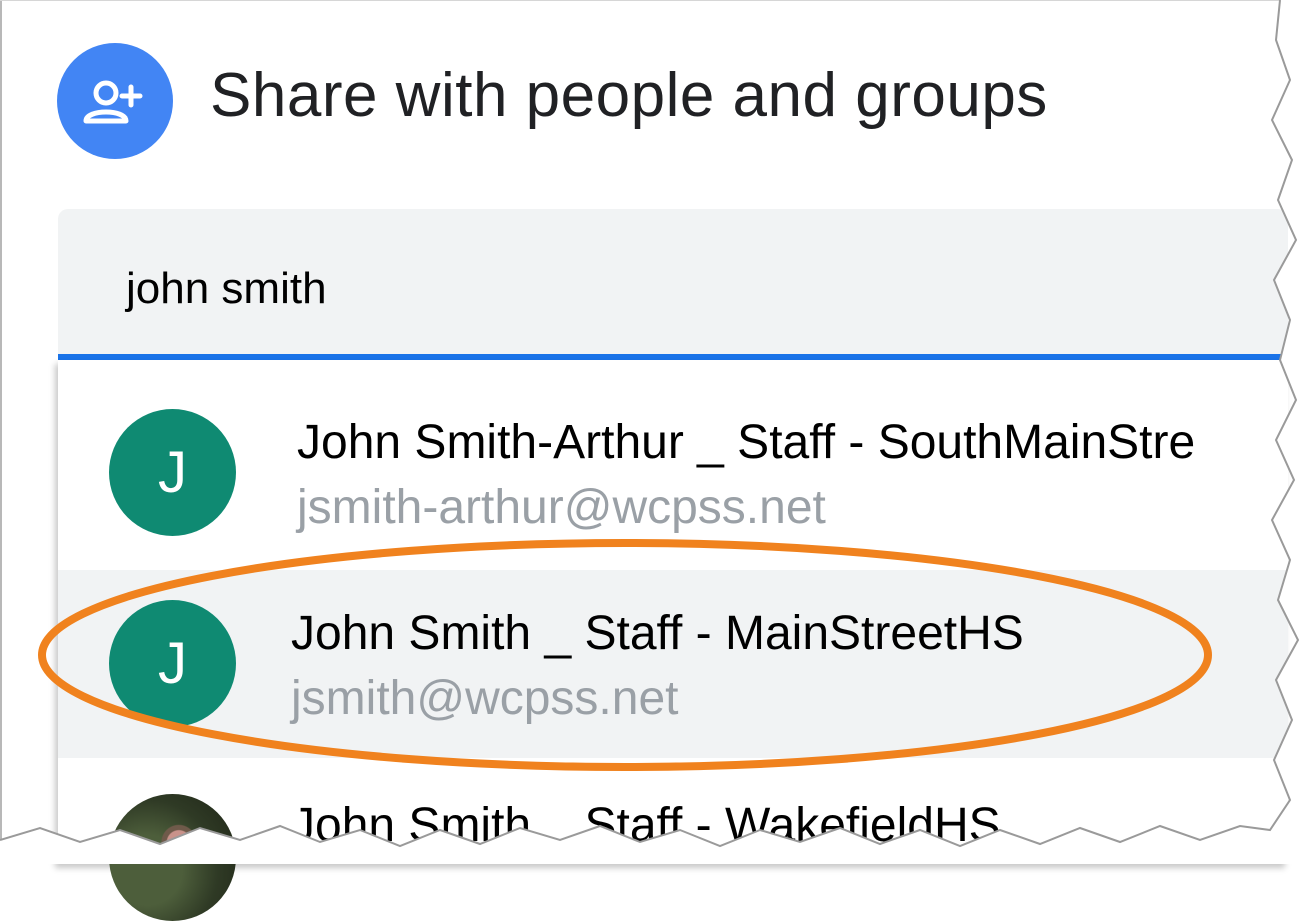  I want to click on contact-name: John Smith _ Staff - WakefieldHS, so click(646, 825).